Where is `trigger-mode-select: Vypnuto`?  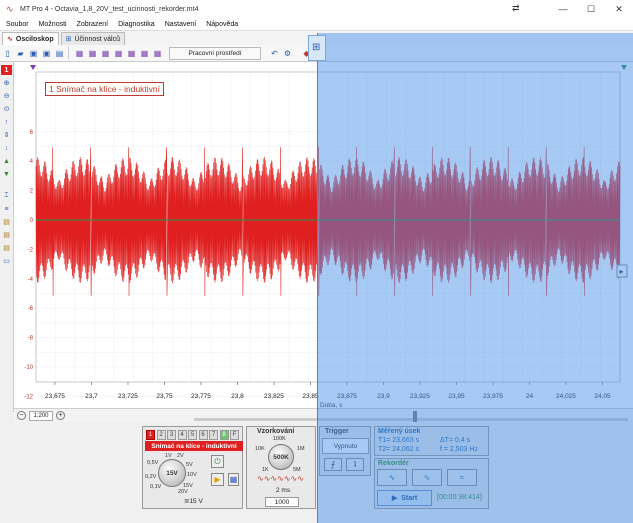
trigger-mode-select: Vypnuto is located at coordinates (345, 446).